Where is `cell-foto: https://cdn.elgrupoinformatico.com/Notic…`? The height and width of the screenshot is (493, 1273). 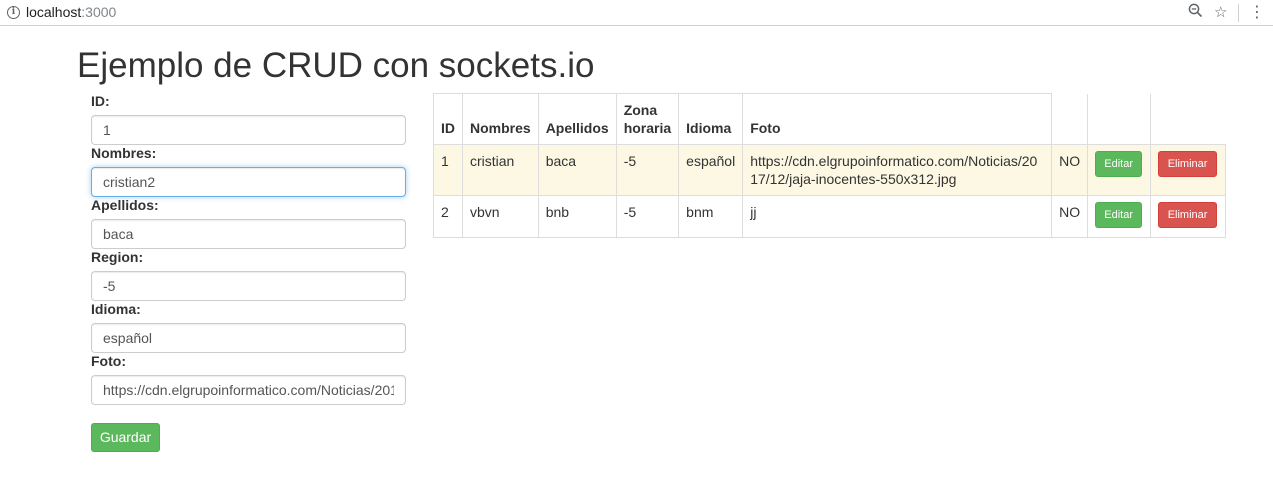 cell-foto: https://cdn.elgrupoinformatico.com/Notic… is located at coordinates (897, 170).